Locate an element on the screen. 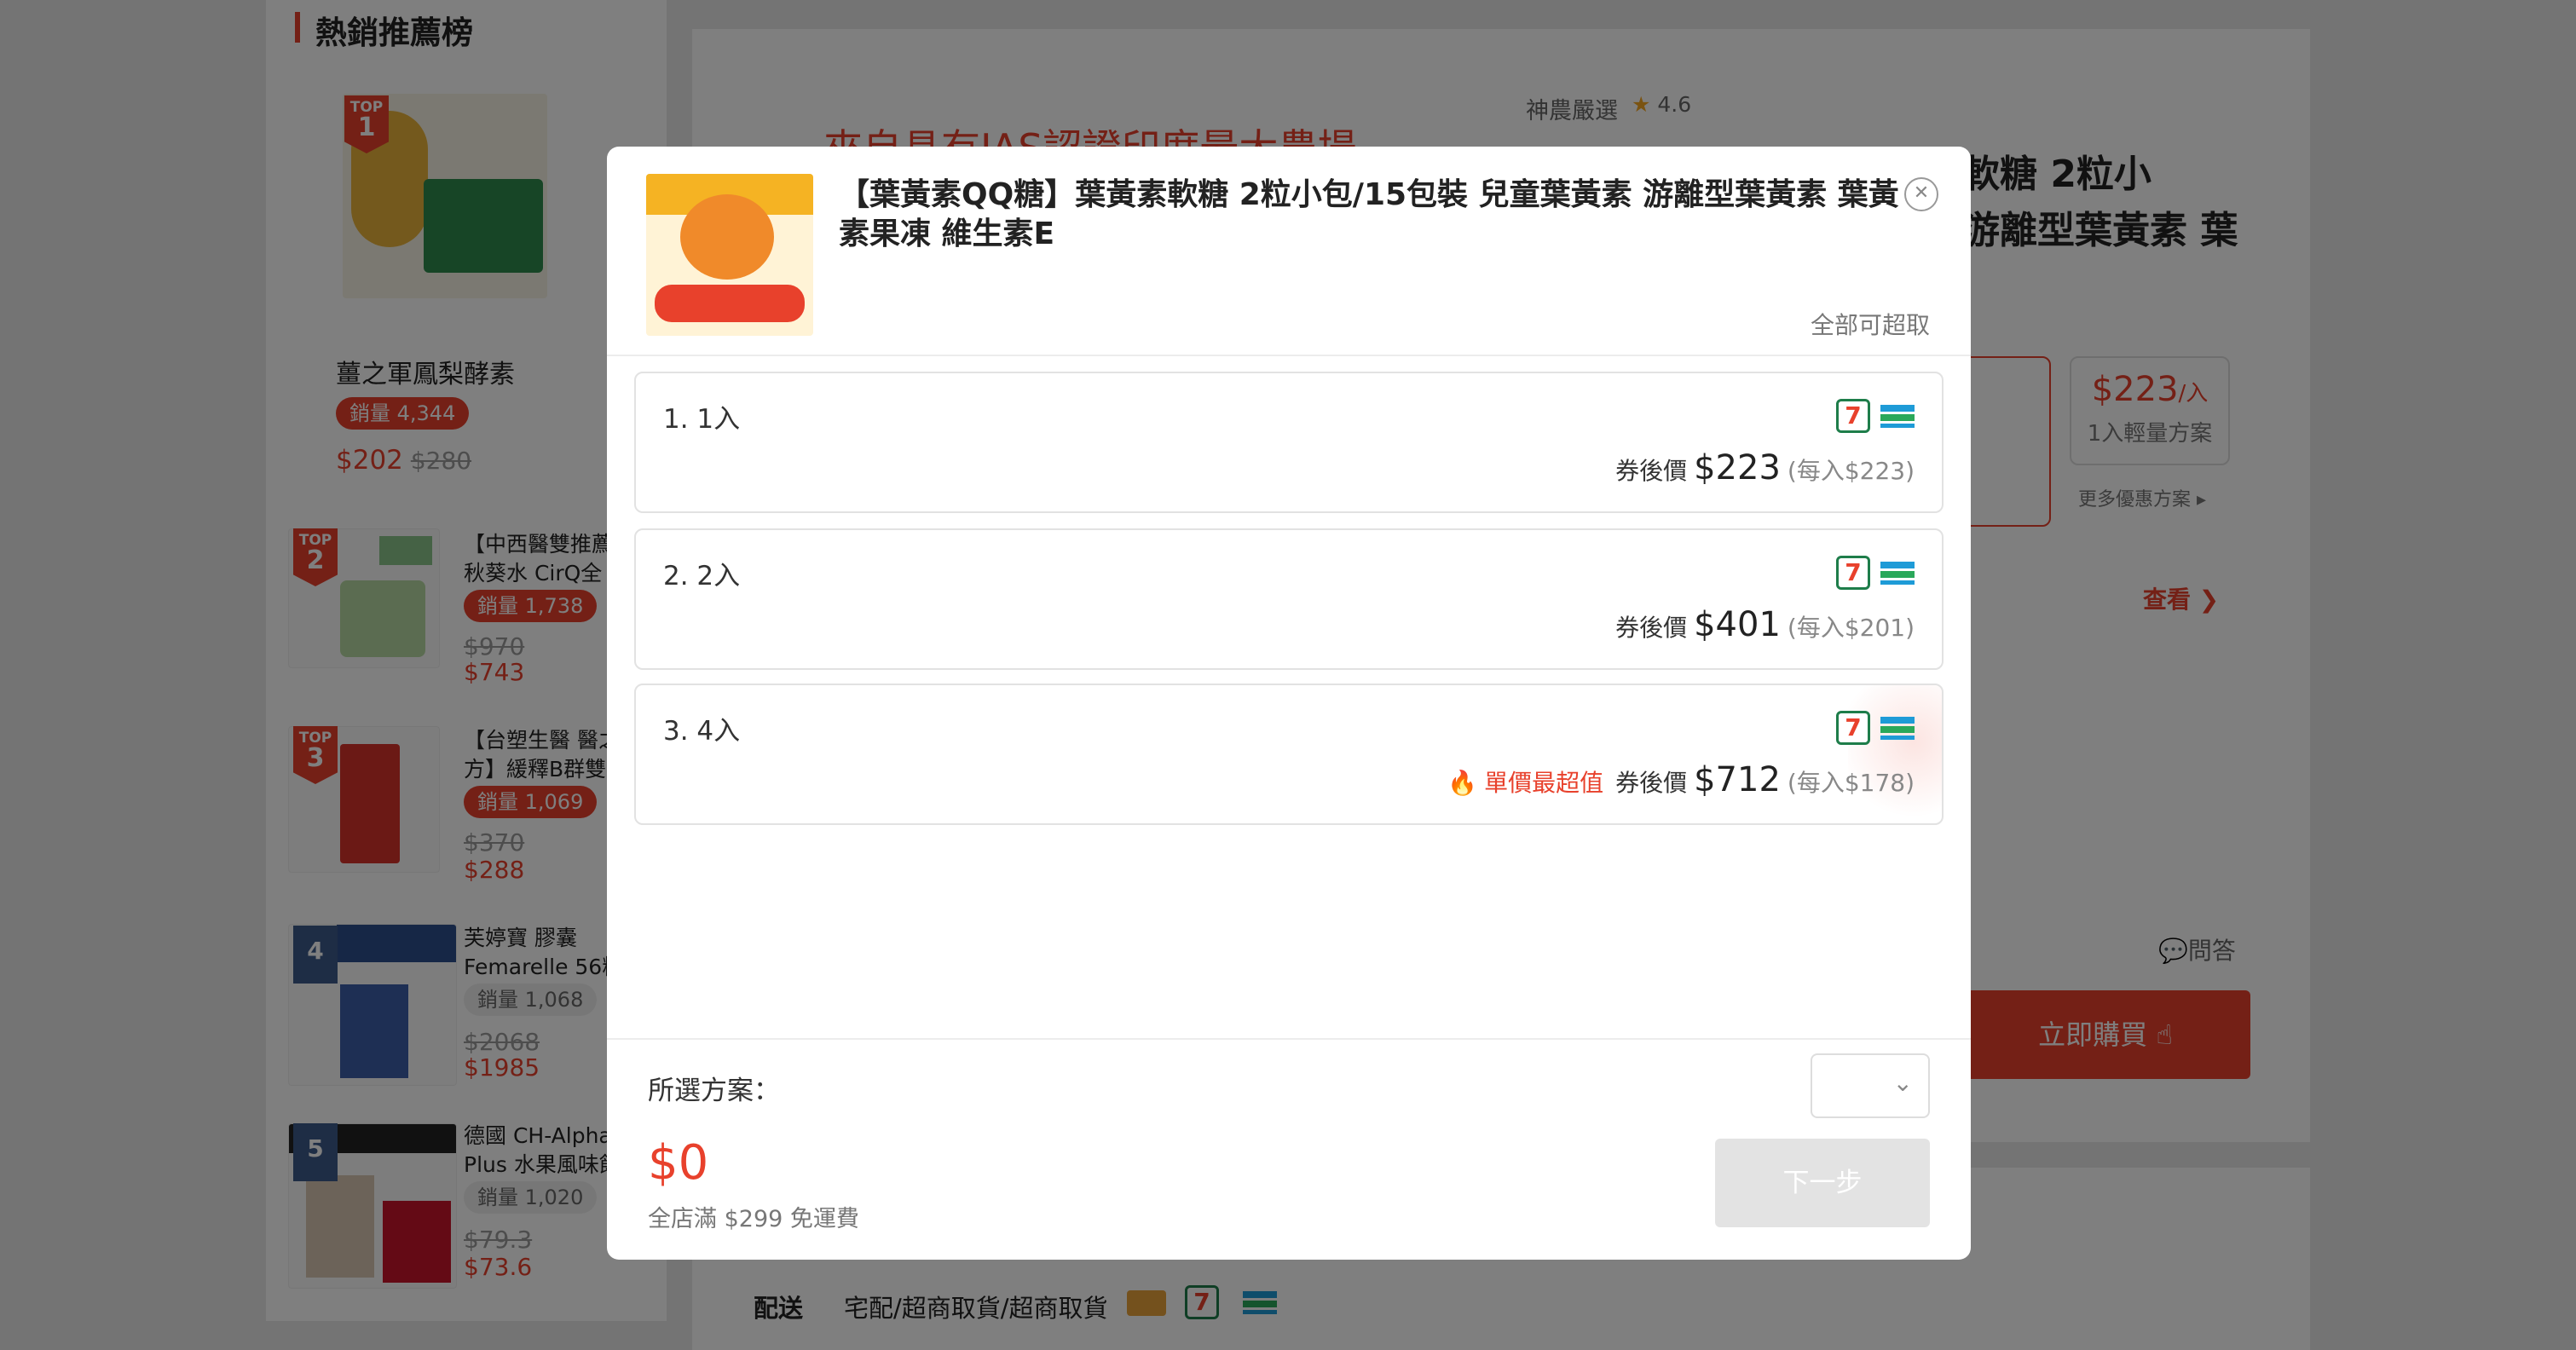 Image resolution: width=2576 pixels, height=1350 pixels. next-step-button: 下一步 is located at coordinates (1822, 1183).